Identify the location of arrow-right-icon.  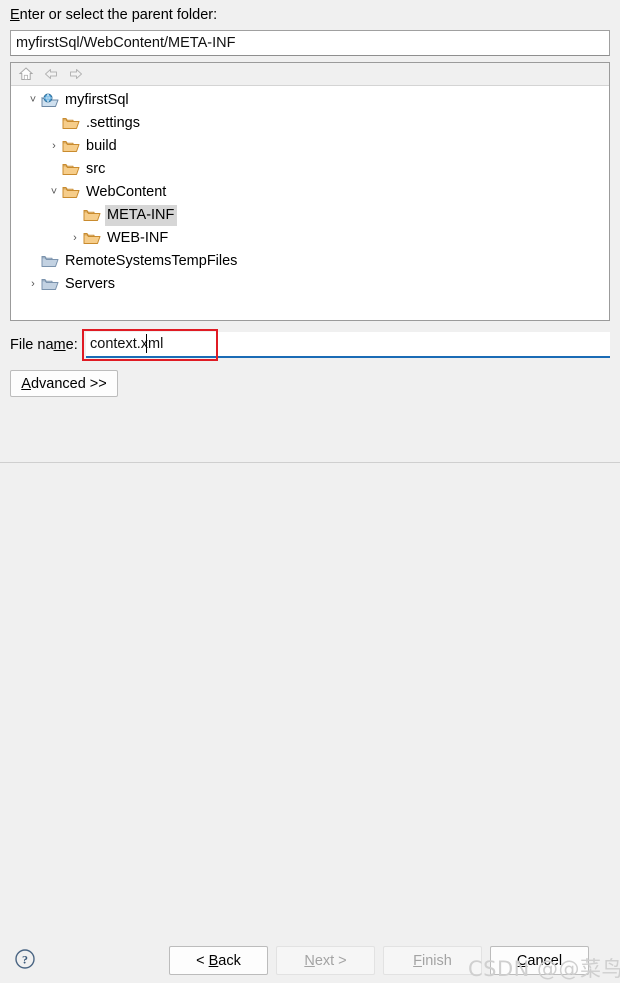
(75, 74).